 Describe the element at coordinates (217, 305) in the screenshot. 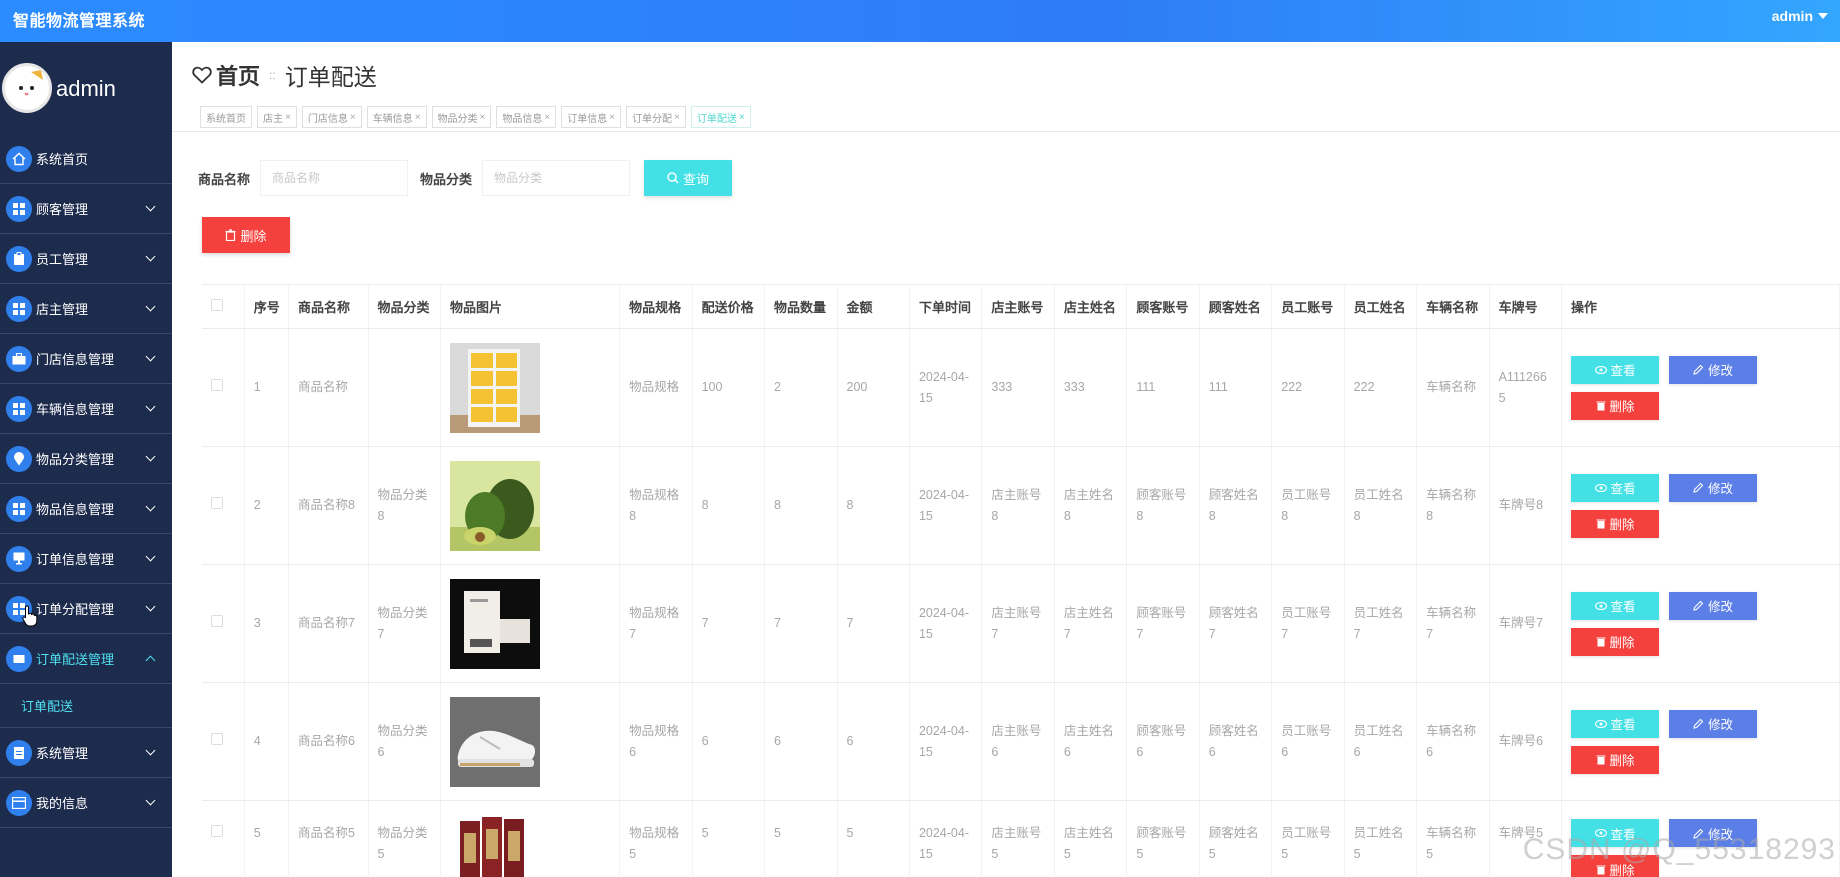

I see `select-all-checkbox` at that location.